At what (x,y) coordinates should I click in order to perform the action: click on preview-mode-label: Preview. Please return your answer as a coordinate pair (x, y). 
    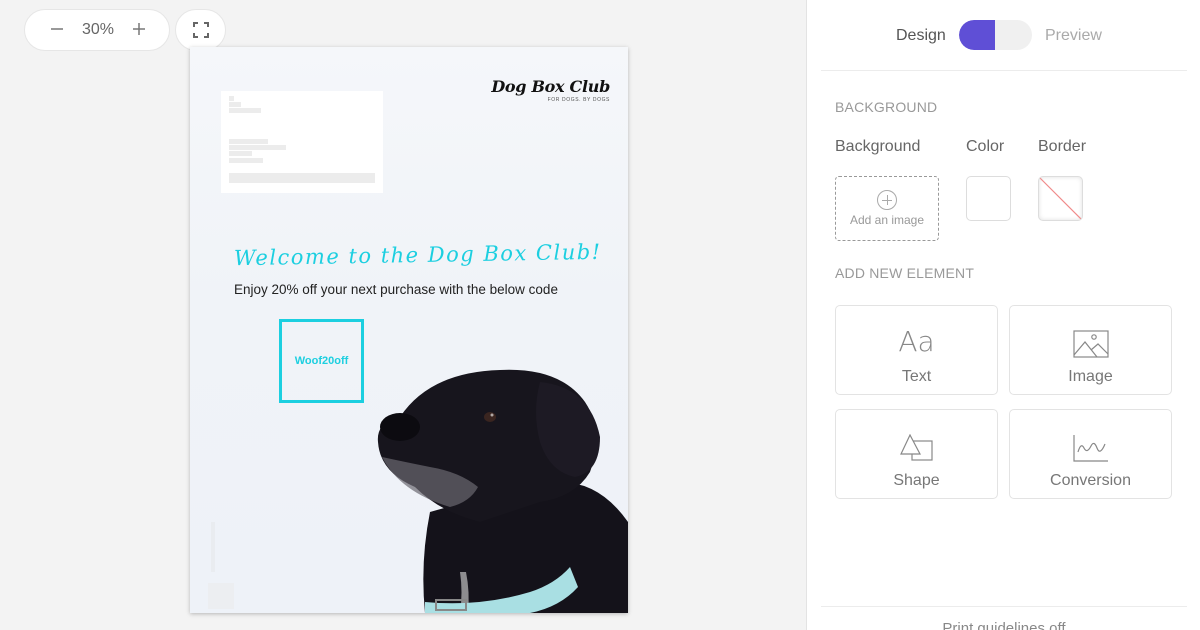
    Looking at the image, I should click on (1073, 36).